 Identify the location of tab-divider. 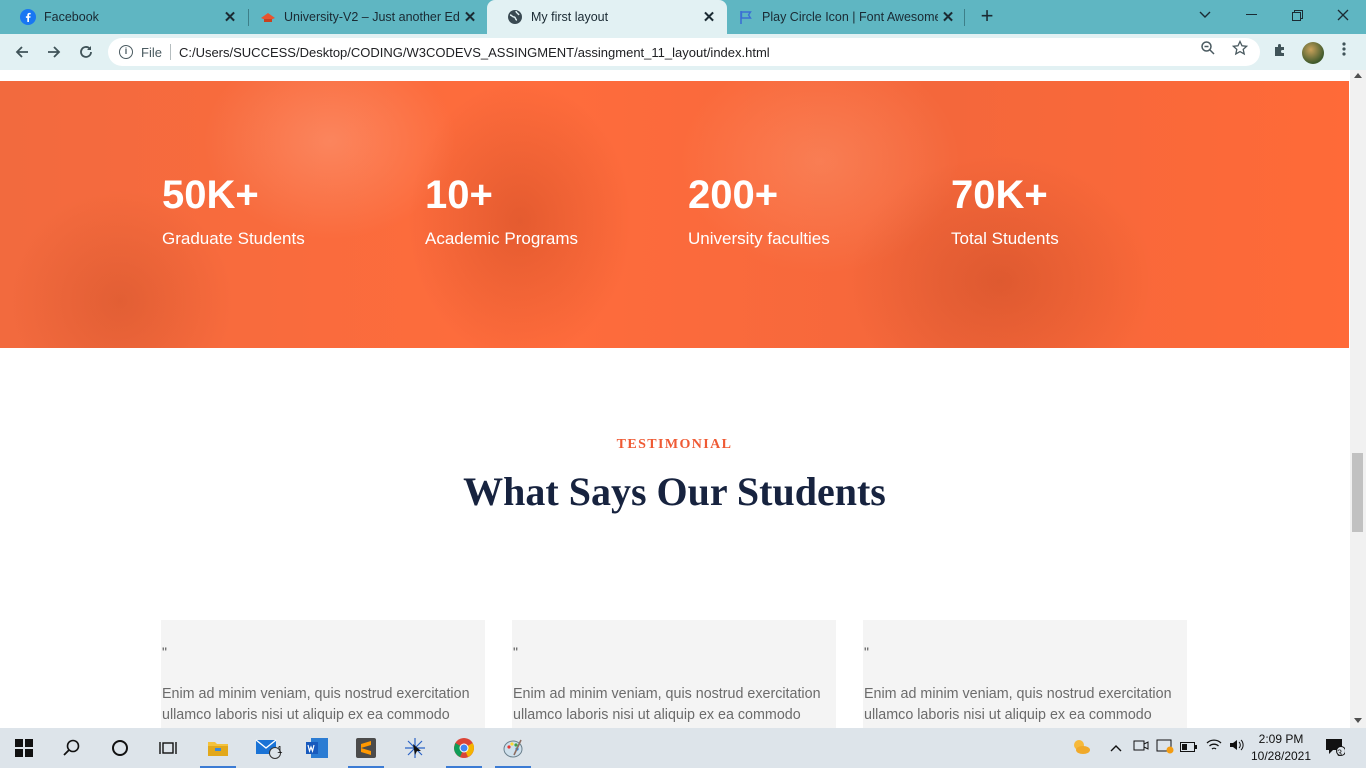
(964, 17).